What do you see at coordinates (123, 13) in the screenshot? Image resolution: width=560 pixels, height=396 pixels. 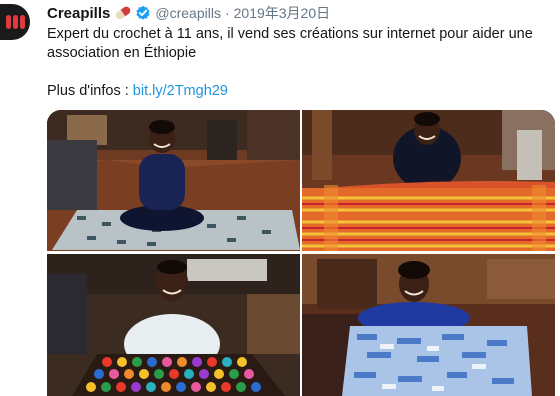 I see `pill-emoji-icon` at bounding box center [123, 13].